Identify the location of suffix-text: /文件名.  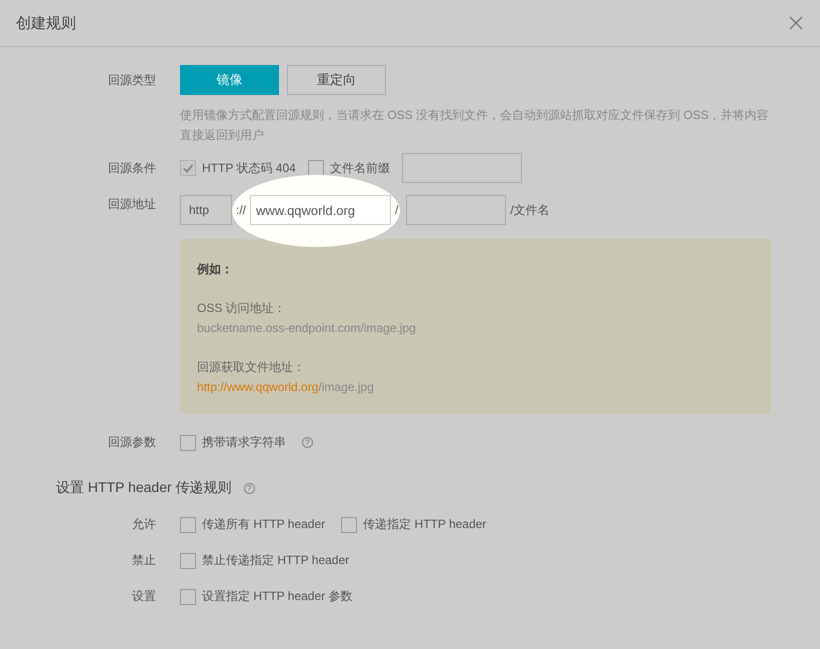
(530, 210).